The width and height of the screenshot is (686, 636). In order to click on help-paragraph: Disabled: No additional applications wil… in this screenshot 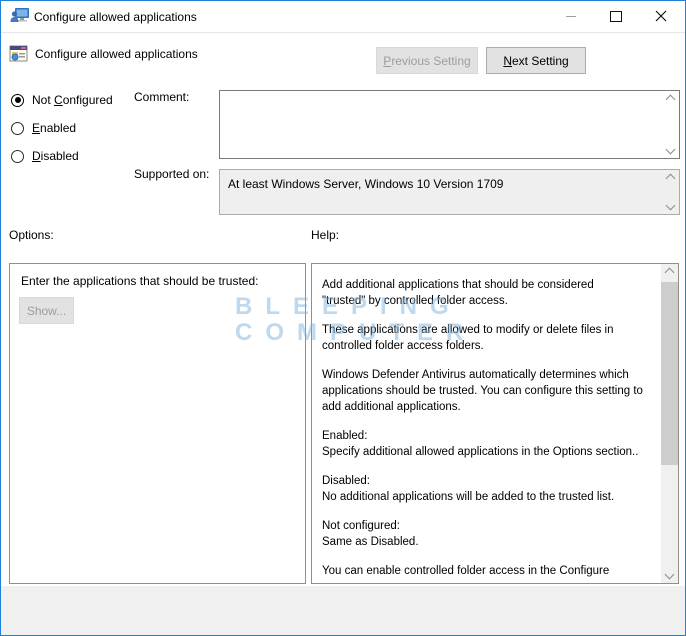, I will do `click(468, 489)`.